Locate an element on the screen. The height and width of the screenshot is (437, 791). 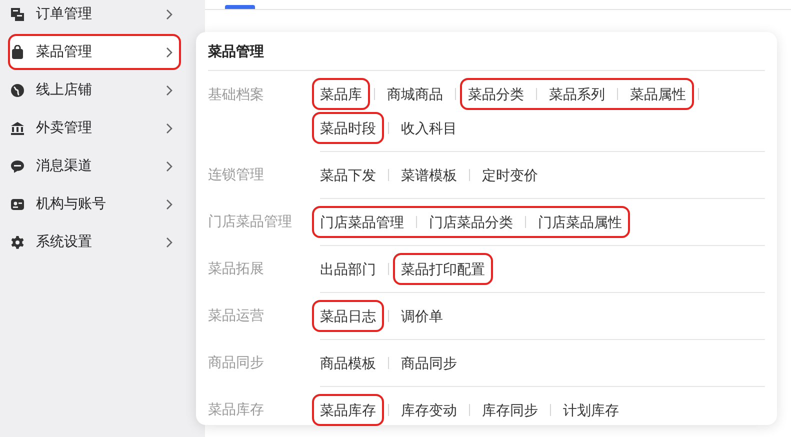
nav-item: 系统设置 is located at coordinates (94, 242).